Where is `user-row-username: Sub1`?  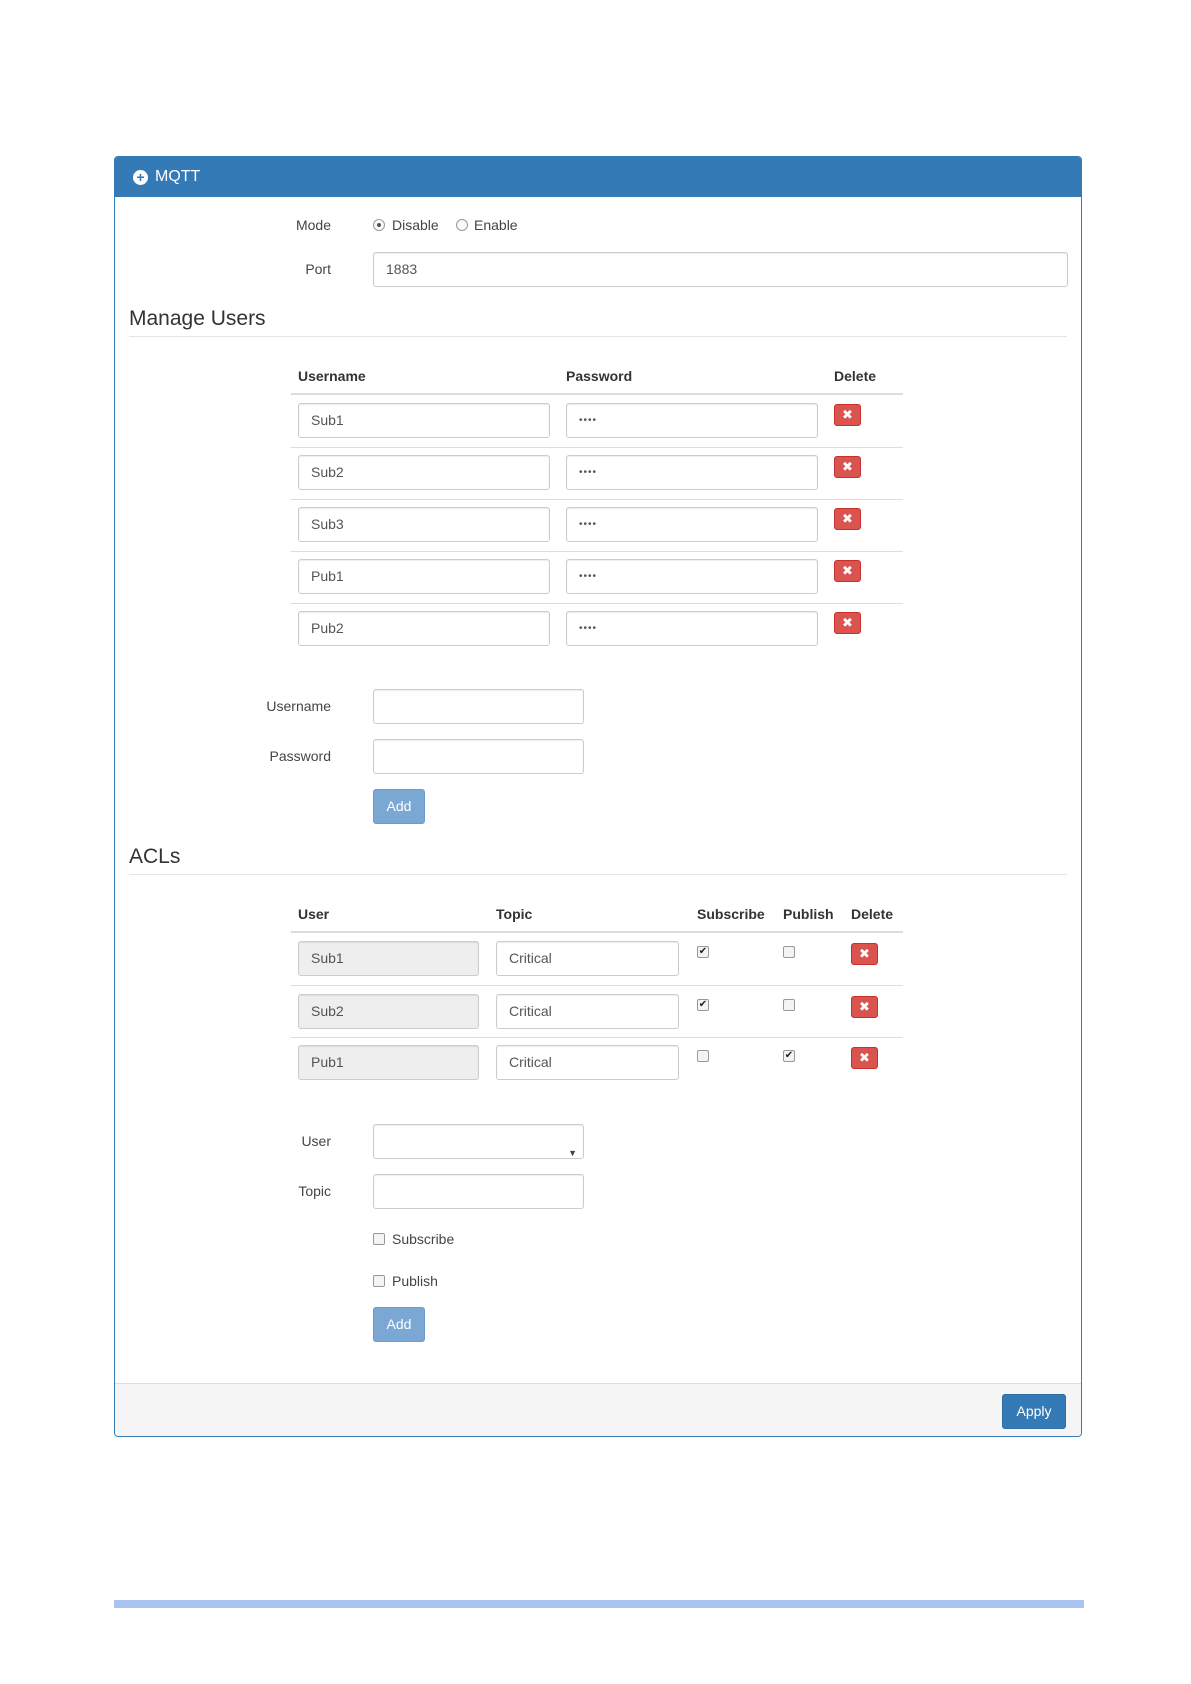 user-row-username: Sub1 is located at coordinates (424, 420).